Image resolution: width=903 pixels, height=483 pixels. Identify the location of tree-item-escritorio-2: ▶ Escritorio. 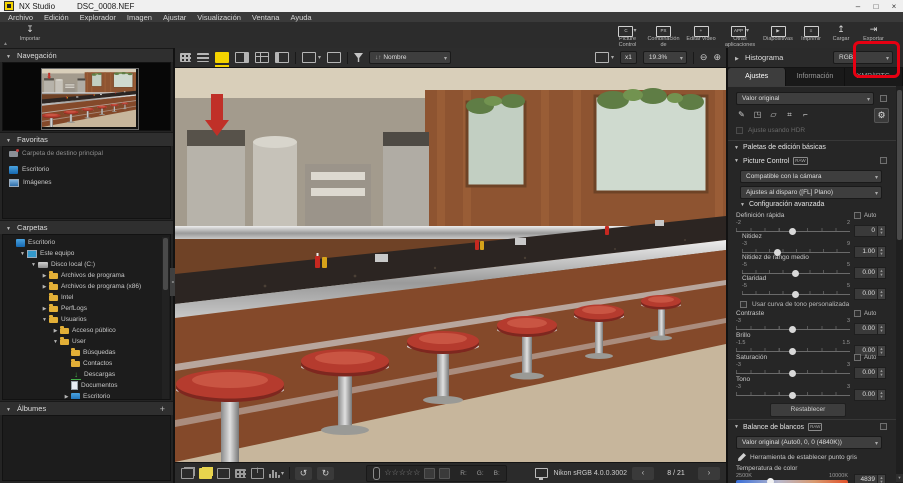
(86, 395).